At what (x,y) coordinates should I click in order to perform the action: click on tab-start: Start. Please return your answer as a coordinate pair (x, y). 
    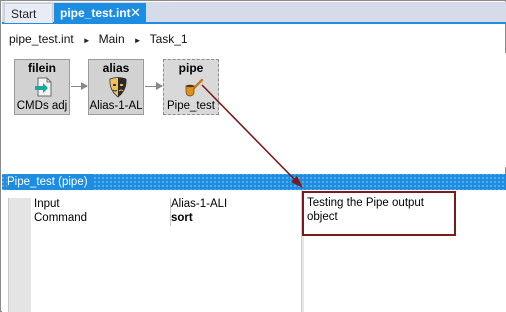
    Looking at the image, I should click on (28, 13).